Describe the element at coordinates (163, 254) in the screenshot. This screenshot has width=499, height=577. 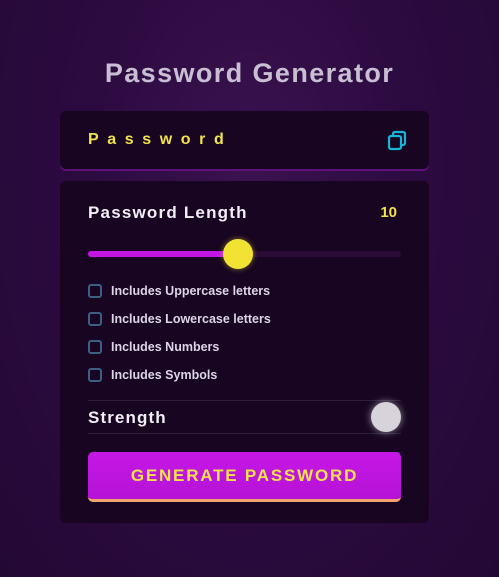
I see `length-slider-fill` at that location.